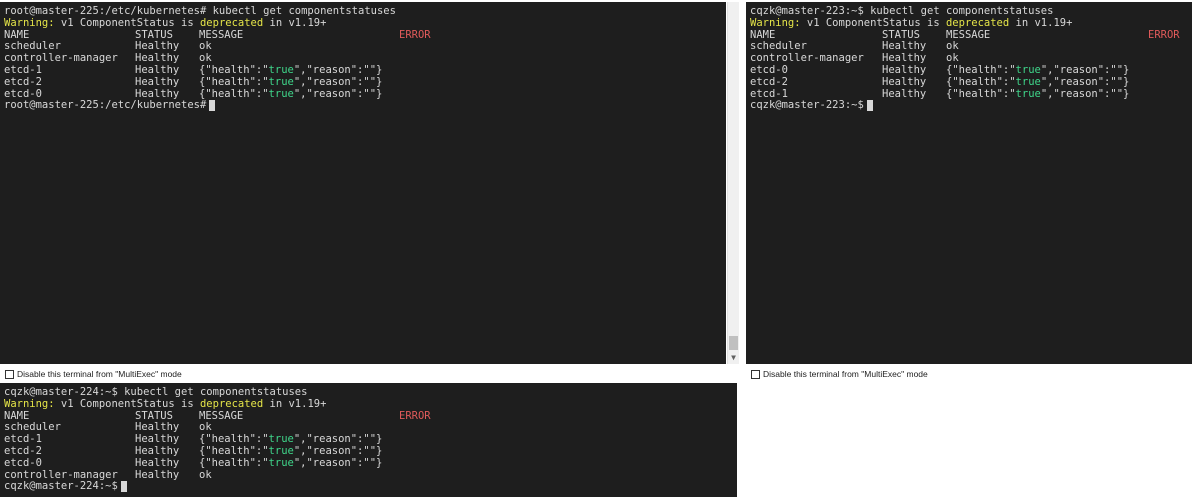 The image size is (1192, 499). What do you see at coordinates (370, 487) in the screenshot?
I see `prompt-line: cqzk@master-224:~$` at bounding box center [370, 487].